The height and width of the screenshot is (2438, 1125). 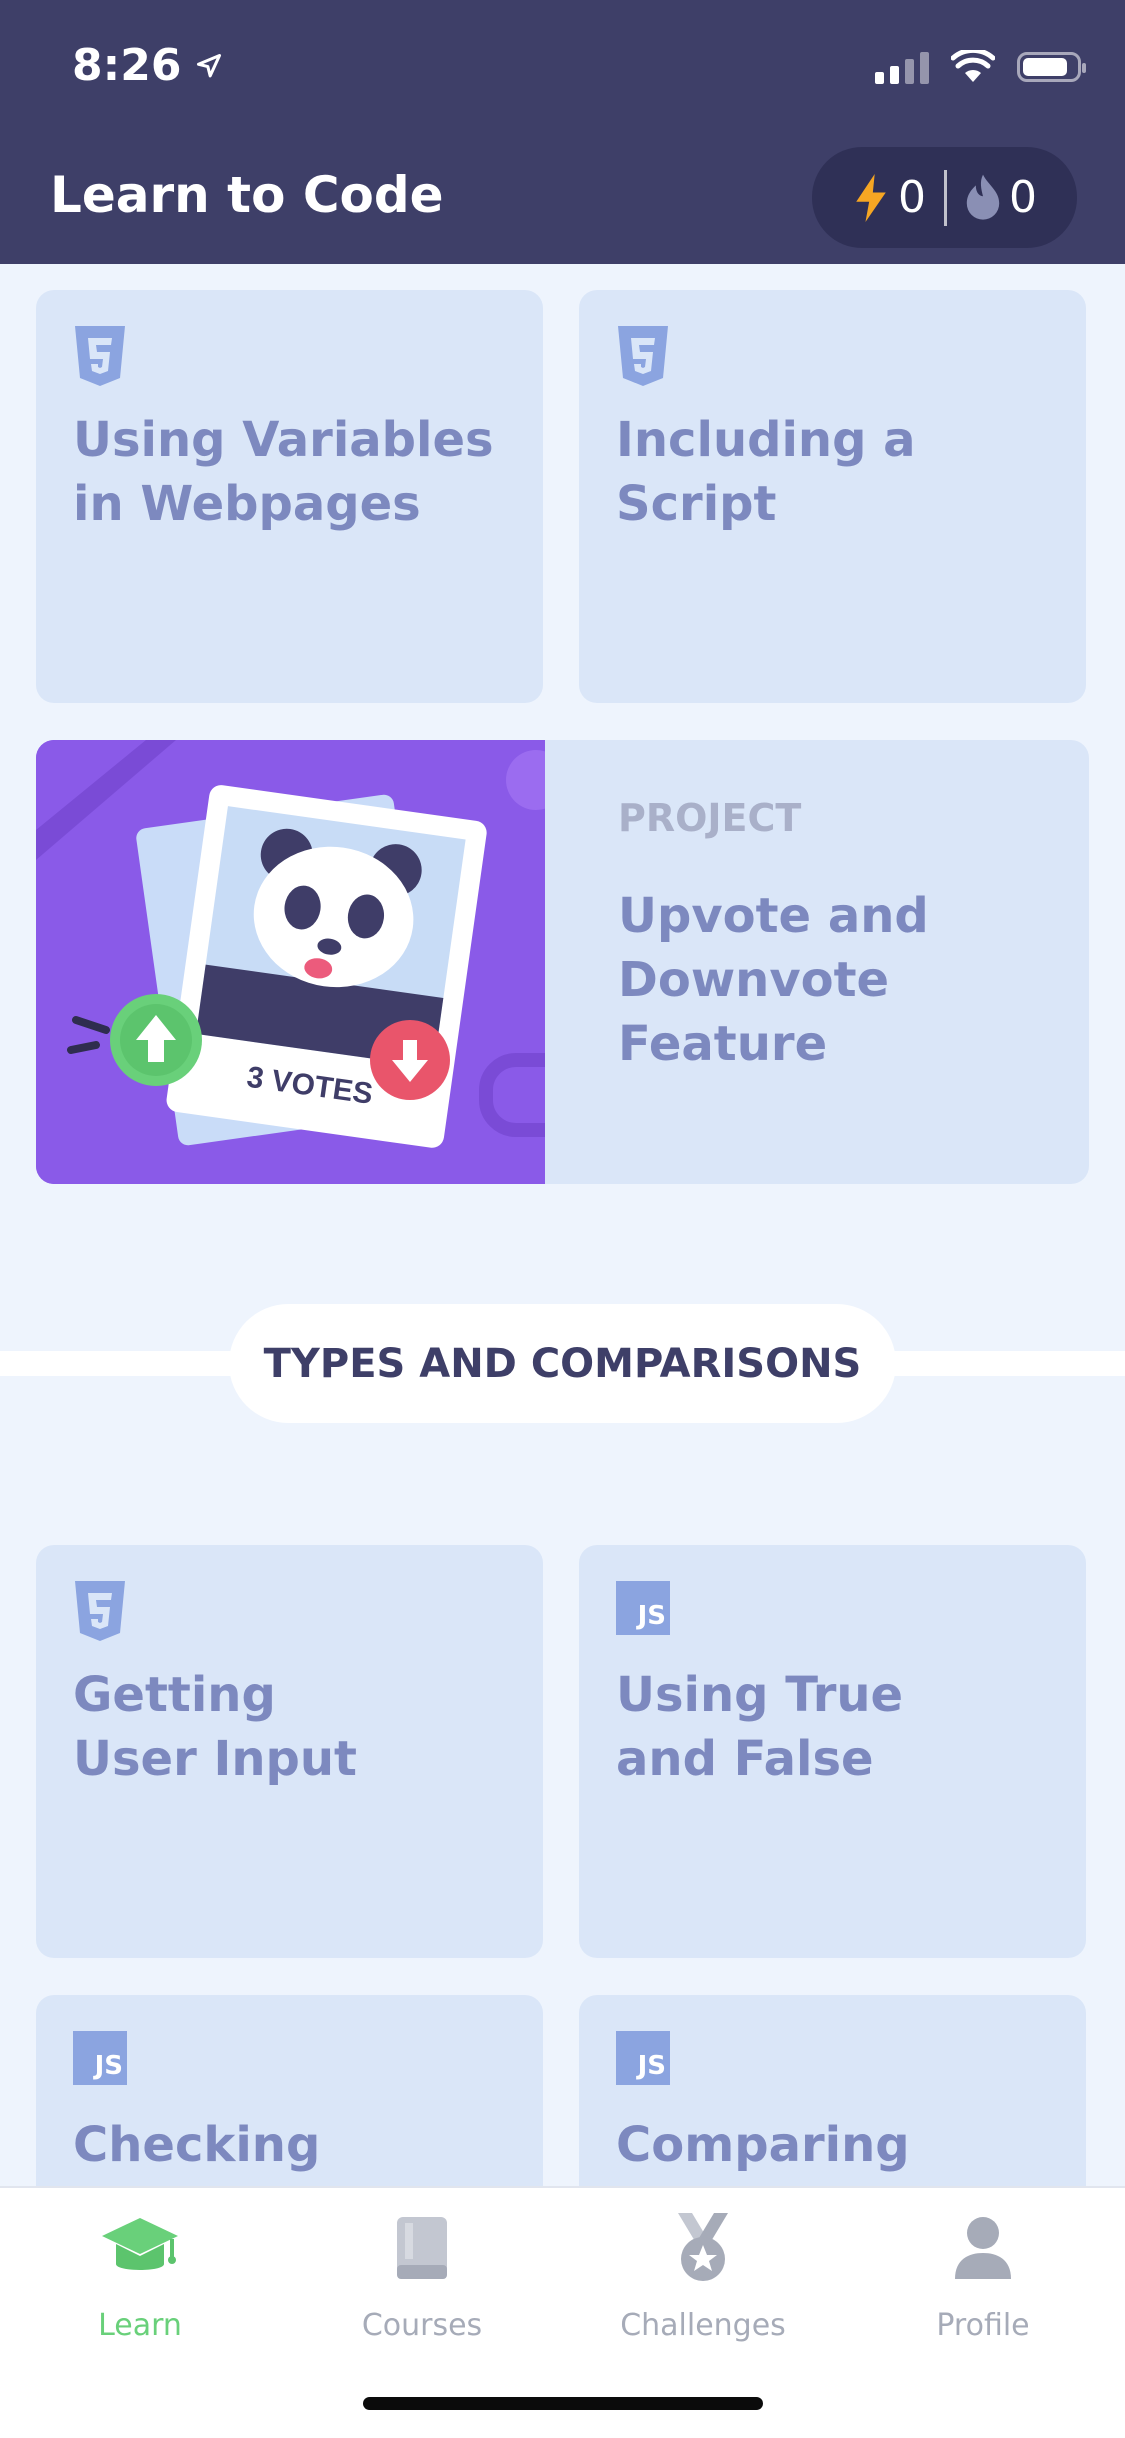 I want to click on lesson-title: Comparing, so click(x=763, y=2145).